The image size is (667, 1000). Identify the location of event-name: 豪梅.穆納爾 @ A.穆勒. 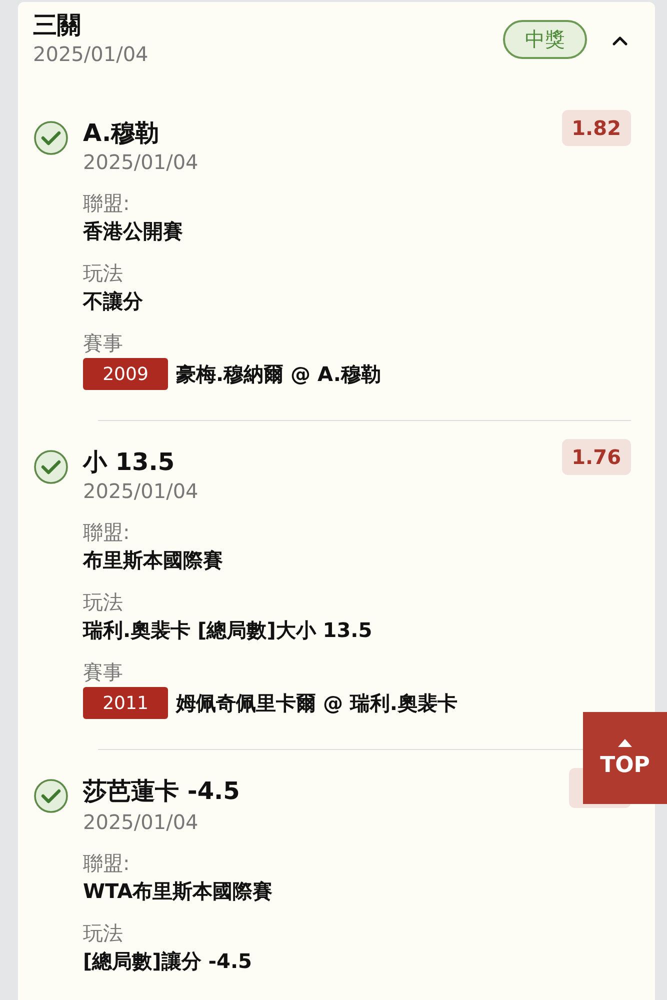
(278, 374).